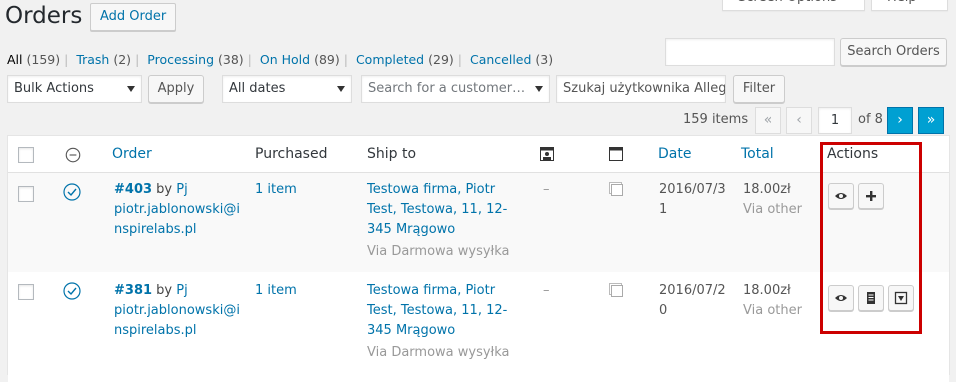 The height and width of the screenshot is (382, 956). I want to click on order-date-line-1: 2016/07/3, so click(692, 189).